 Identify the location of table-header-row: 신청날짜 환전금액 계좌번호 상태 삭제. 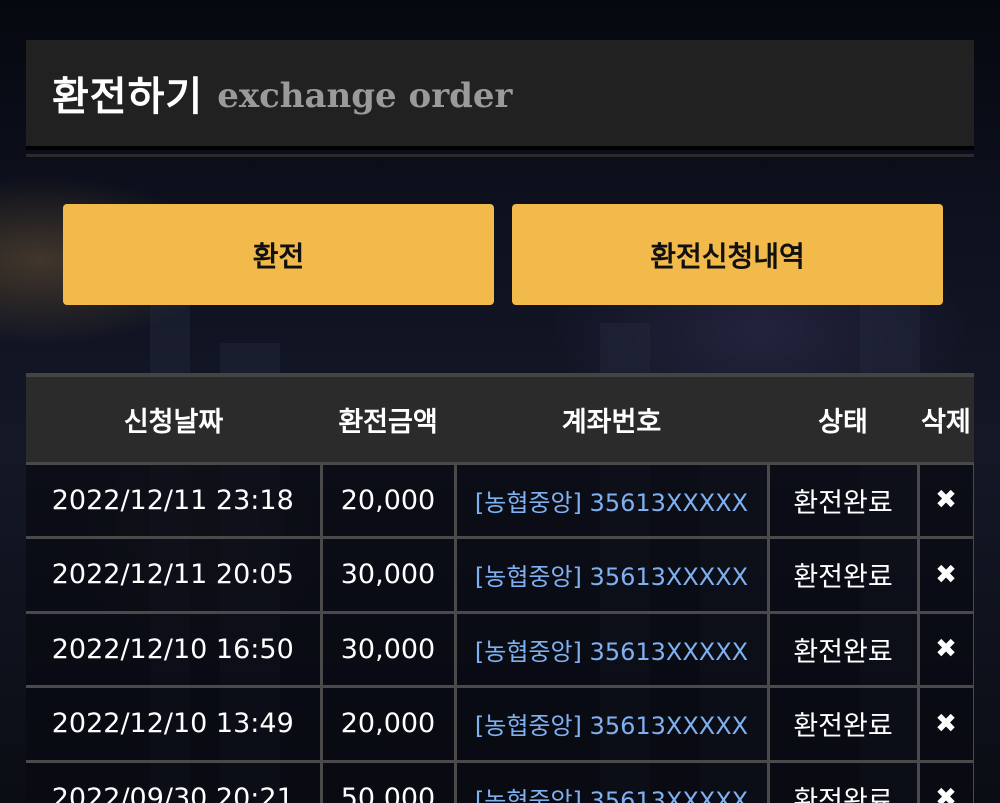
(500, 419).